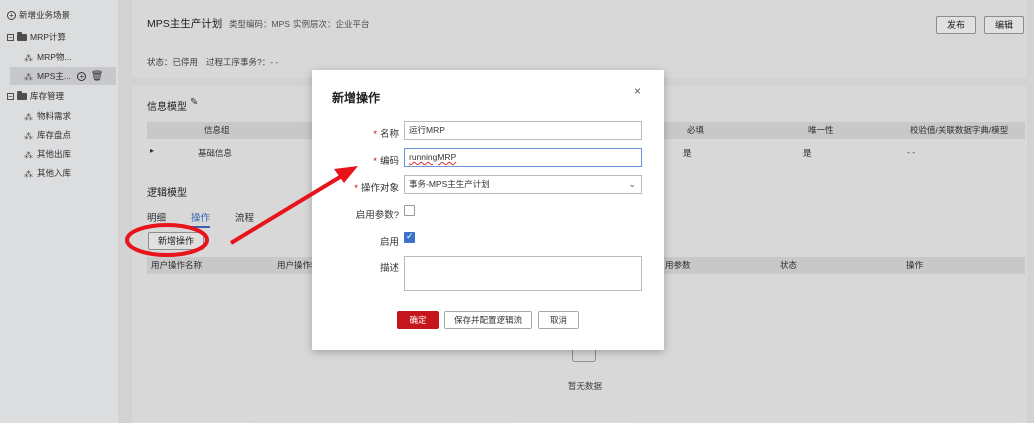  I want to click on annotation-circle, so click(167, 240).